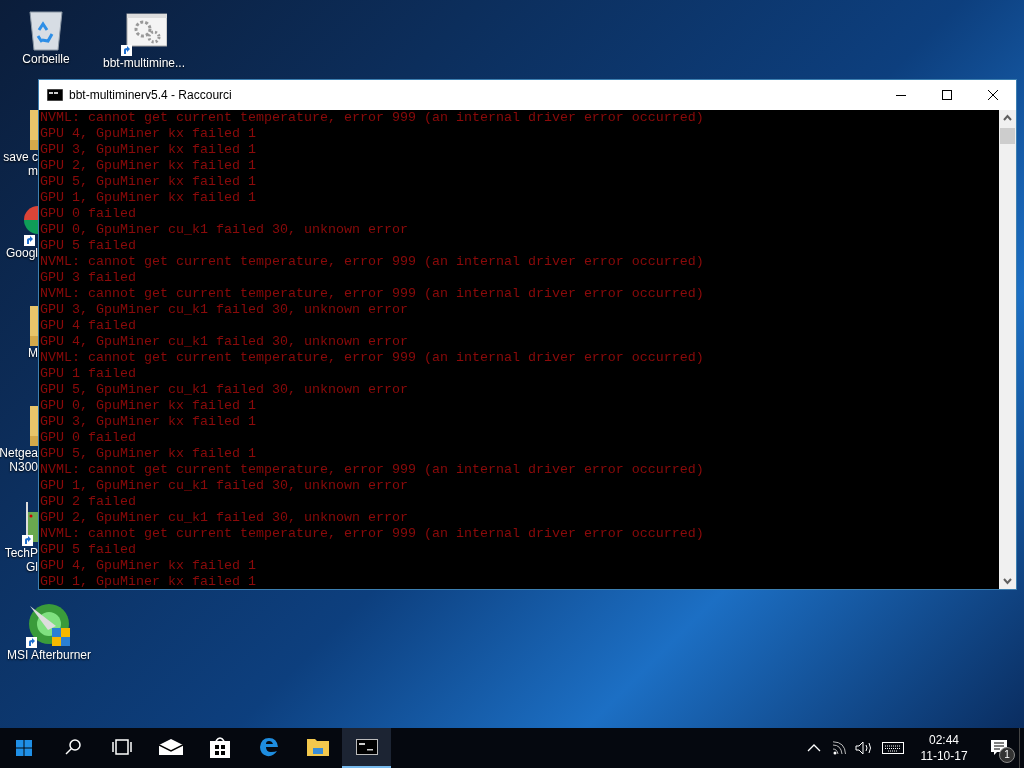 Image resolution: width=1024 pixels, height=768 pixels. What do you see at coordinates (1007, 755) in the screenshot?
I see `notification-count: 1` at bounding box center [1007, 755].